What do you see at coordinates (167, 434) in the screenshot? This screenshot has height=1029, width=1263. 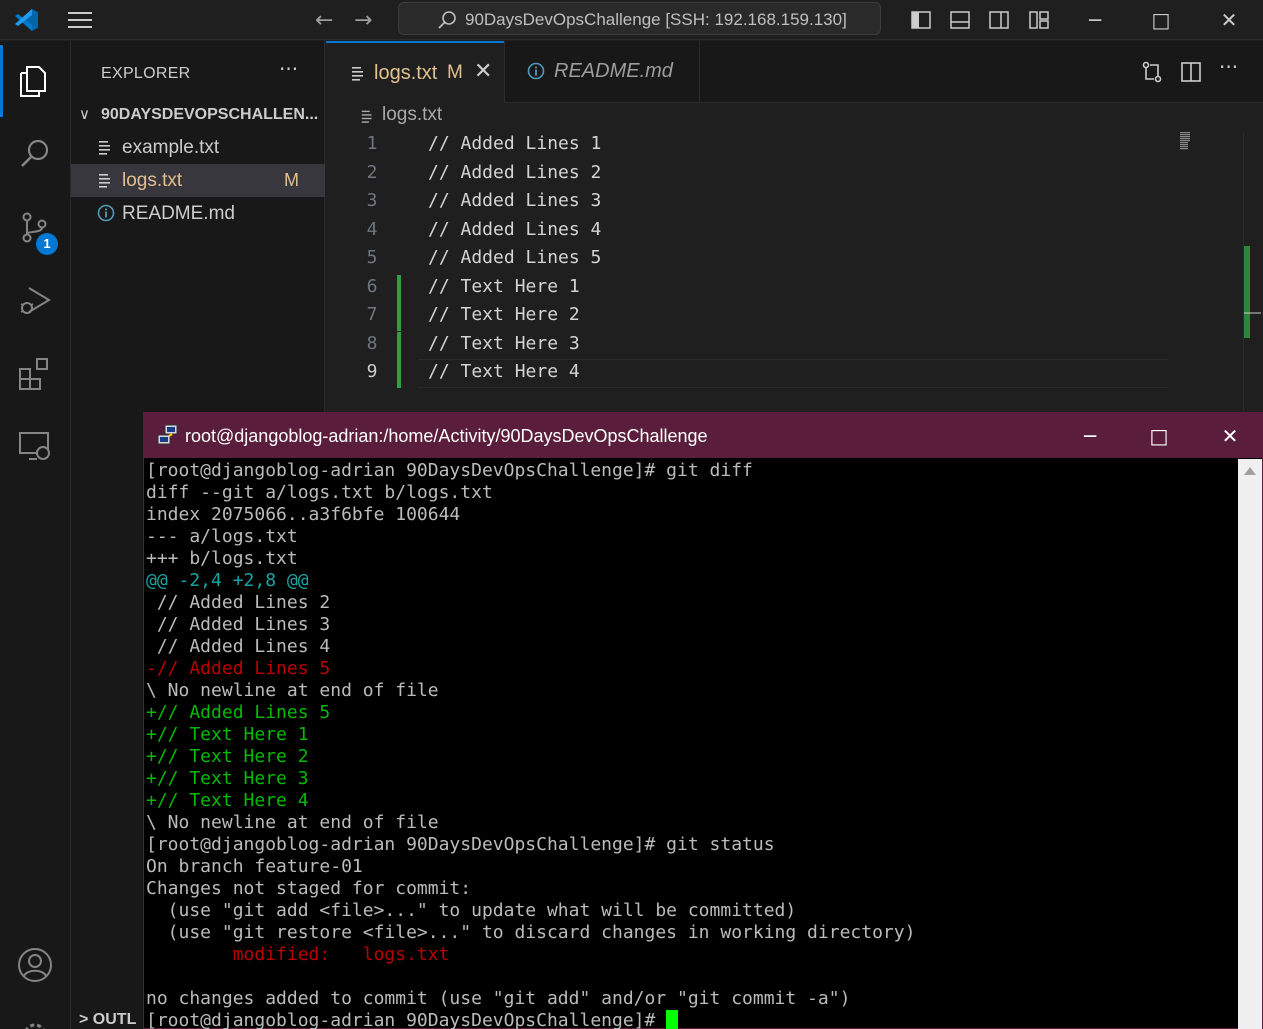 I see `putty-app-icon` at bounding box center [167, 434].